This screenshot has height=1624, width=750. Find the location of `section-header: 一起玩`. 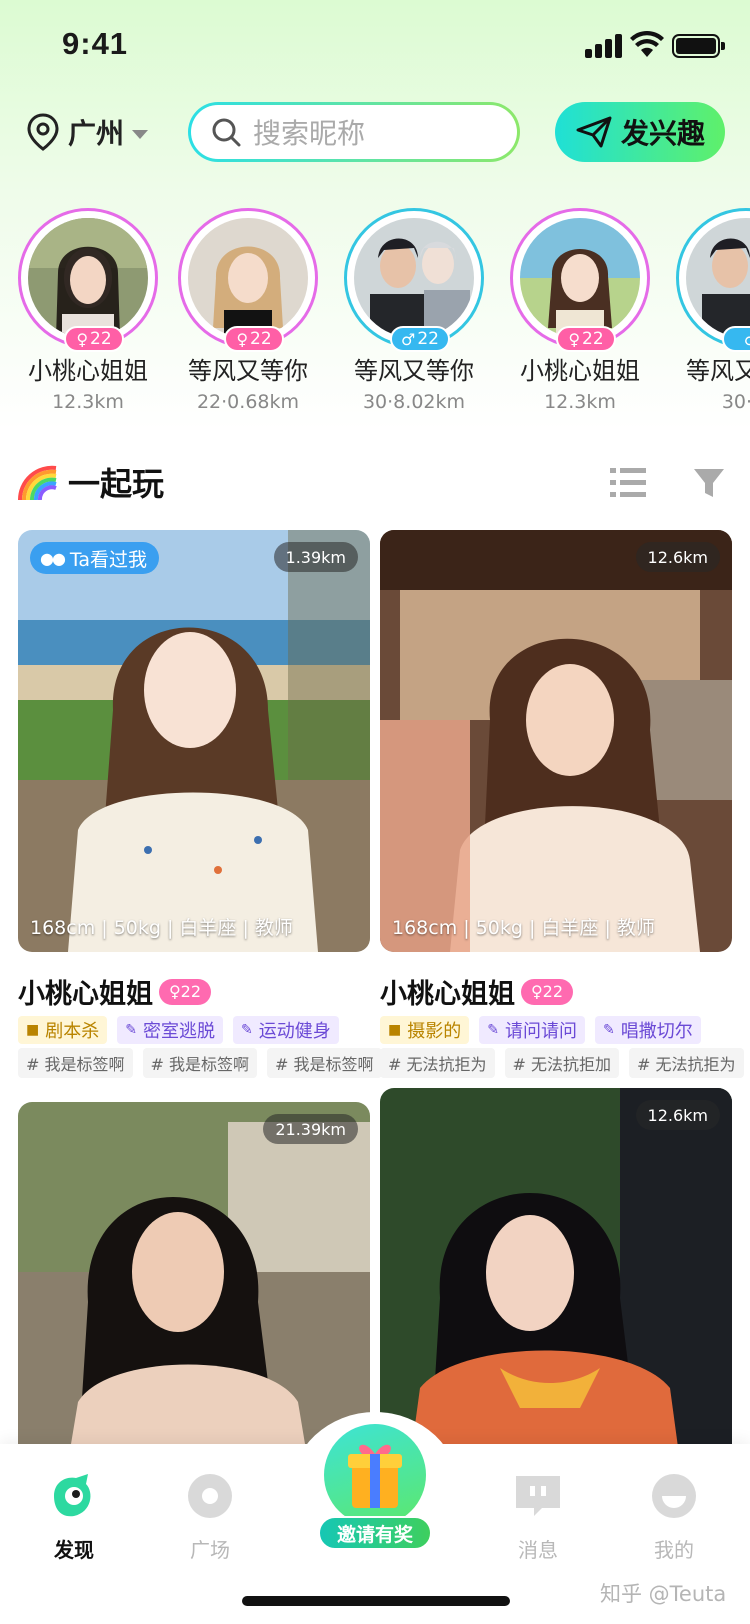

section-header: 一起玩 is located at coordinates (91, 482).